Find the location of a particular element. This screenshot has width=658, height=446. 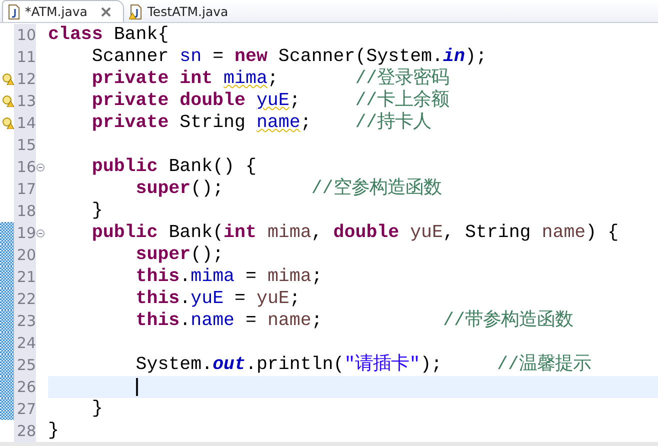

text-cursor is located at coordinates (137, 387).